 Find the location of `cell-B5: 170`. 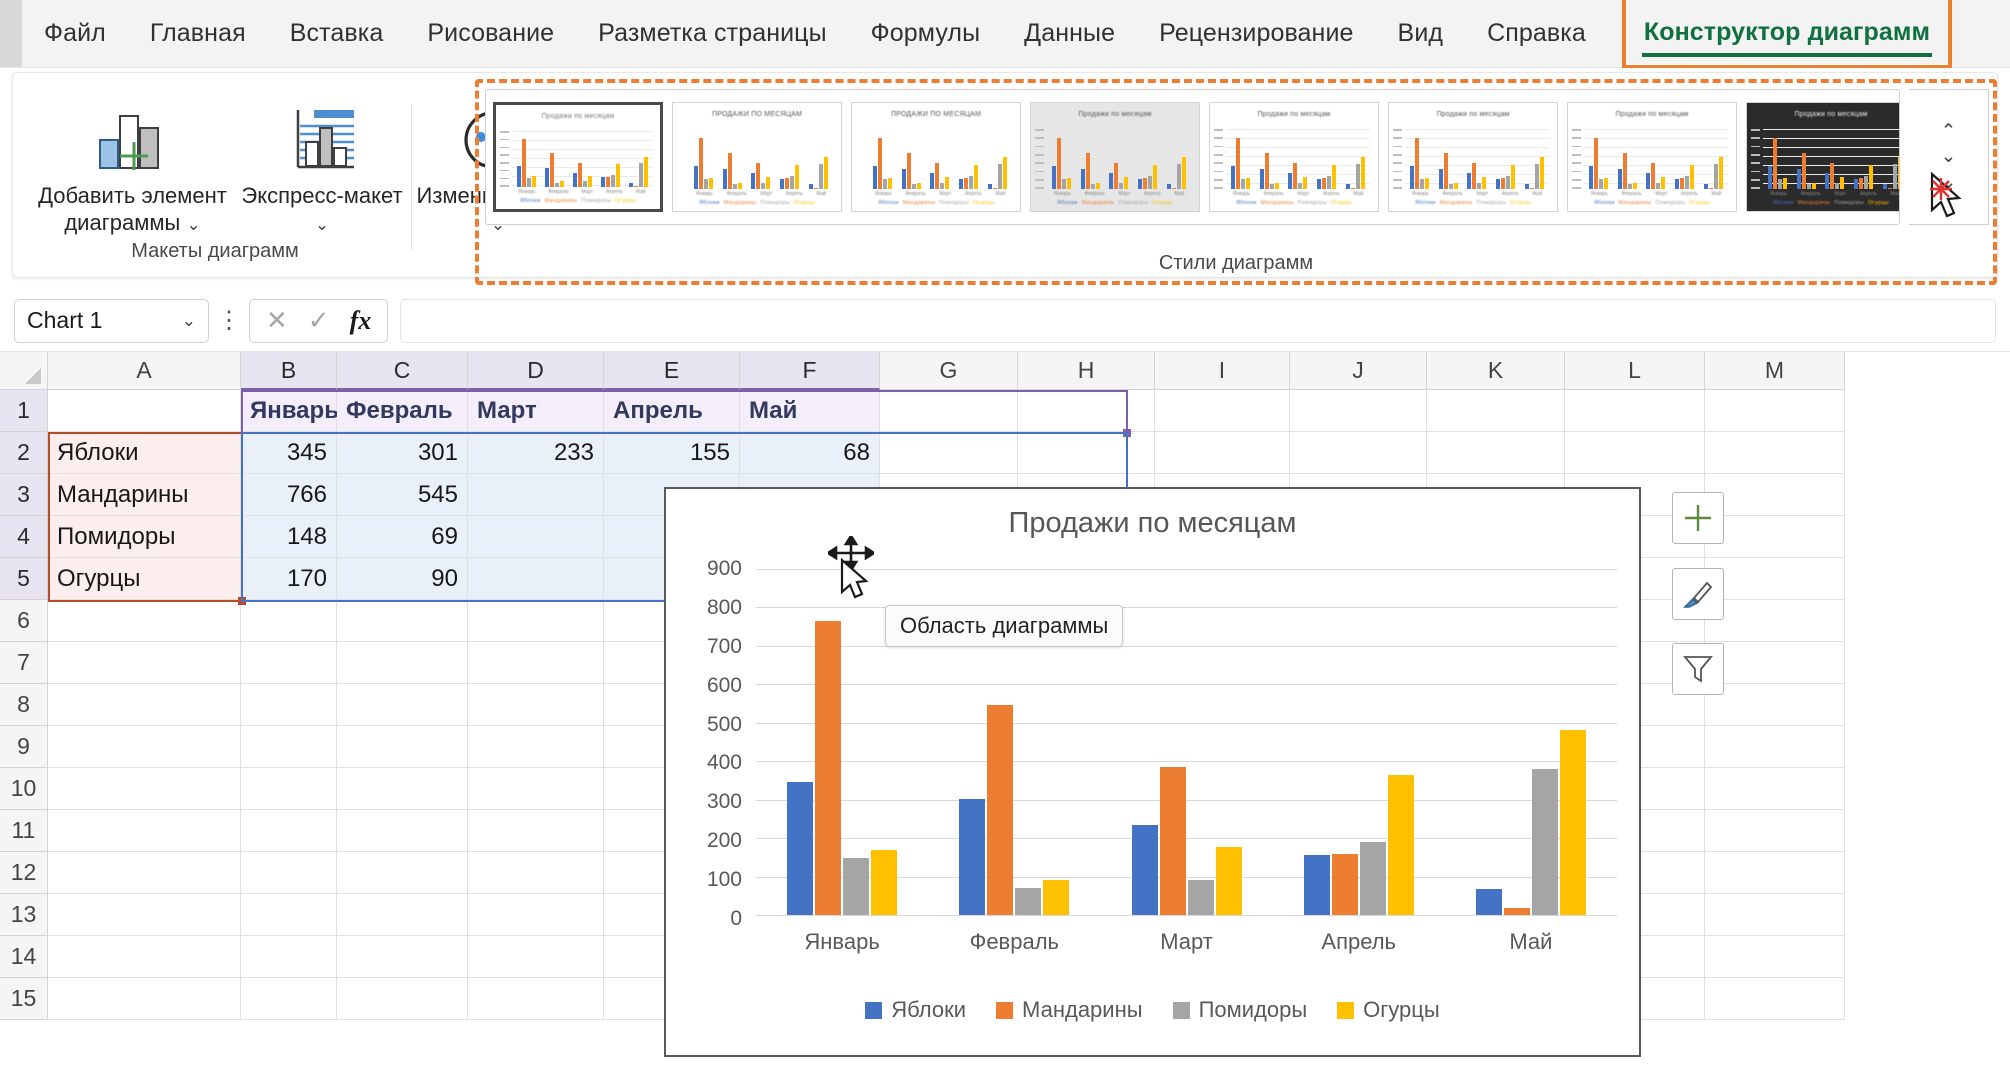

cell-B5: 170 is located at coordinates (289, 579).